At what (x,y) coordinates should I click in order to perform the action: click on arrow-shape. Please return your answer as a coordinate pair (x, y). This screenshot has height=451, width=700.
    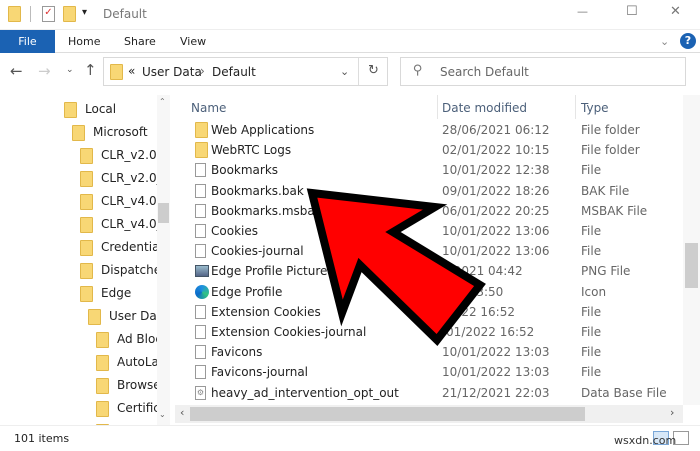
    Looking at the image, I should click on (396, 267).